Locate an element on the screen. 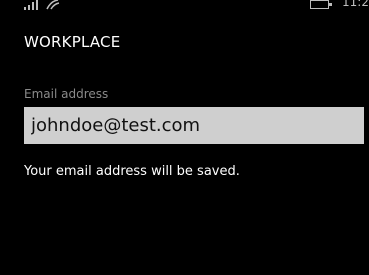 This screenshot has width=369, height=275. status-time: 11:25 is located at coordinates (355, 4).